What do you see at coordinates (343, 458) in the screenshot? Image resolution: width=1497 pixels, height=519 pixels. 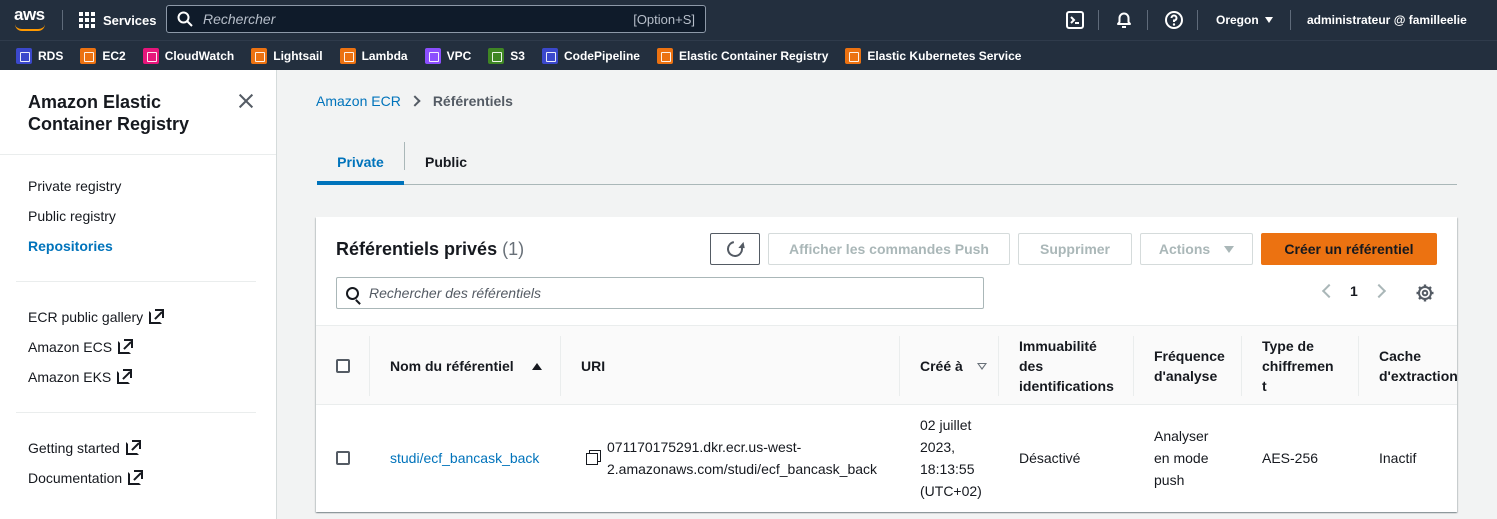 I see `row-select-checkbox` at bounding box center [343, 458].